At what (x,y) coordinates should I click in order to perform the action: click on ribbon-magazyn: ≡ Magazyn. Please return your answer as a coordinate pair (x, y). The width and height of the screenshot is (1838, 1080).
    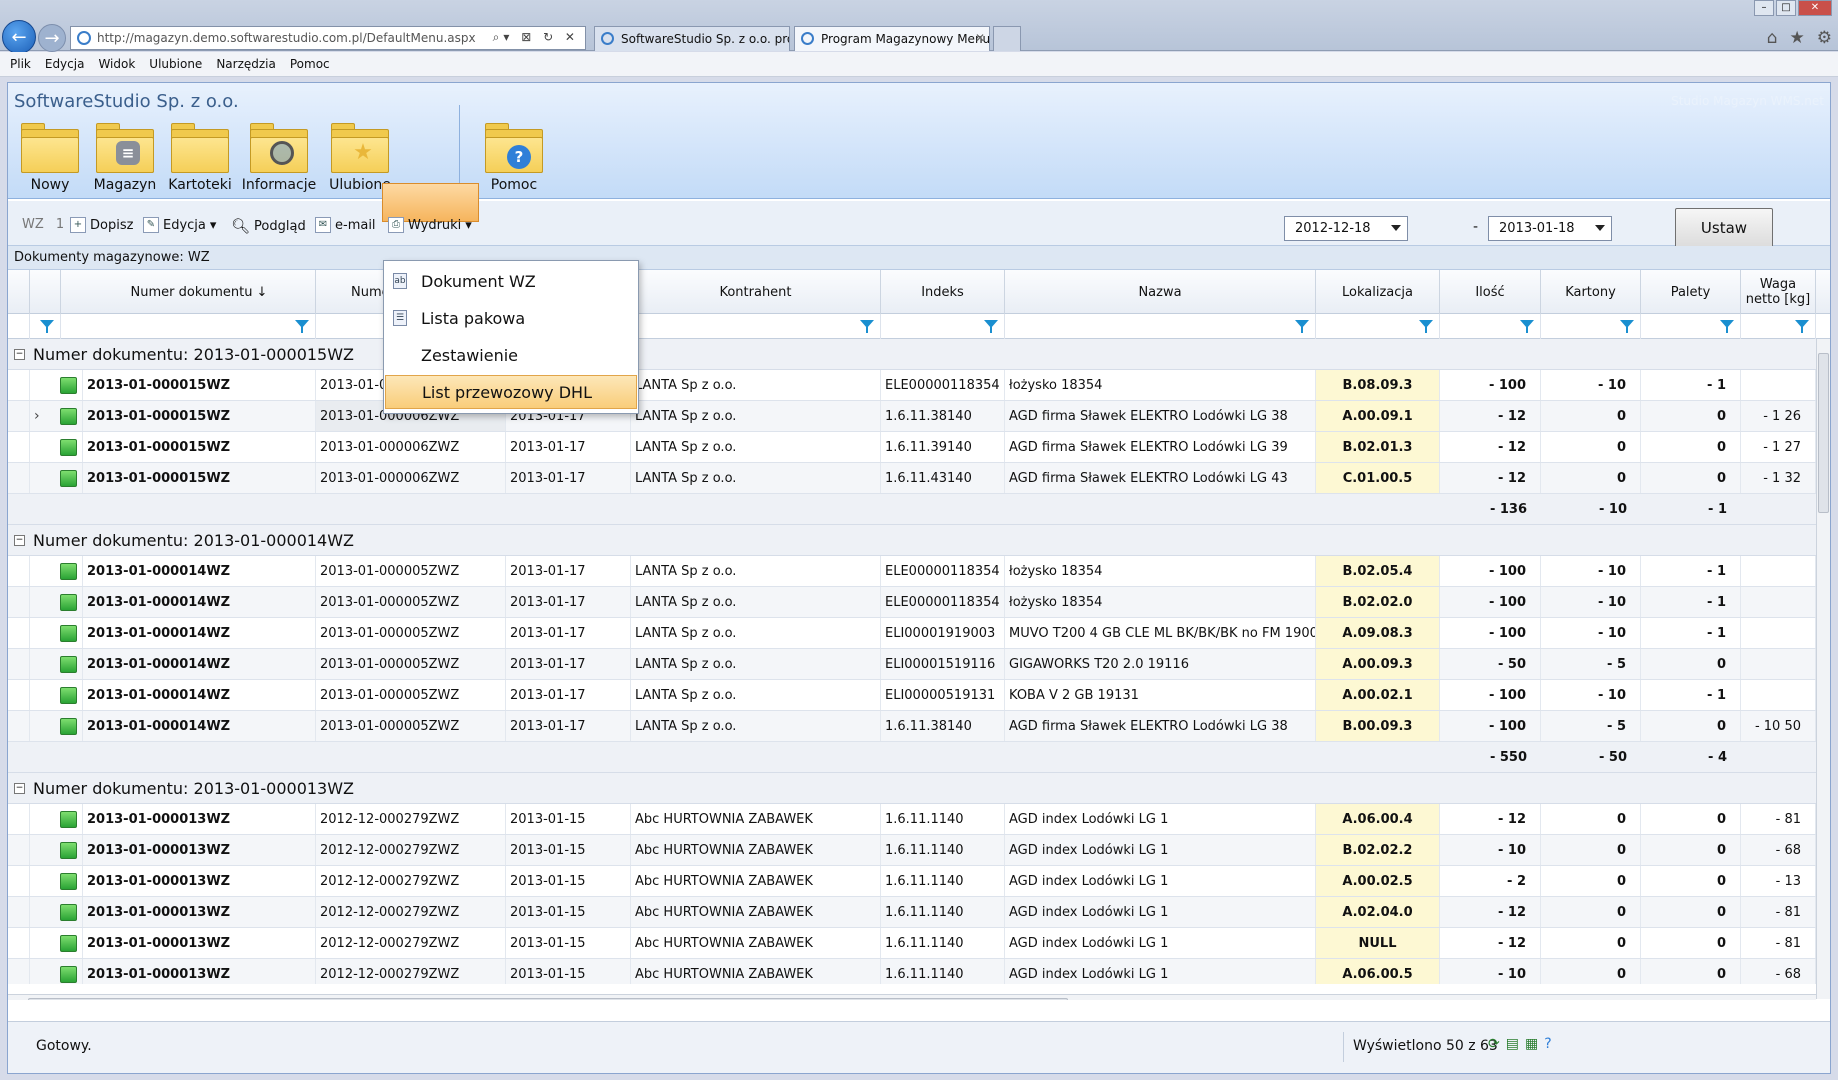
    Looking at the image, I should click on (125, 159).